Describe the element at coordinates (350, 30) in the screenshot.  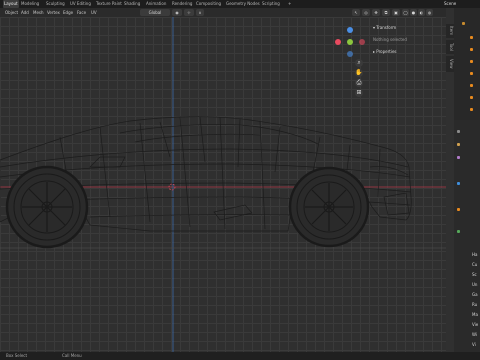
I see `z-axis-gizmo` at that location.